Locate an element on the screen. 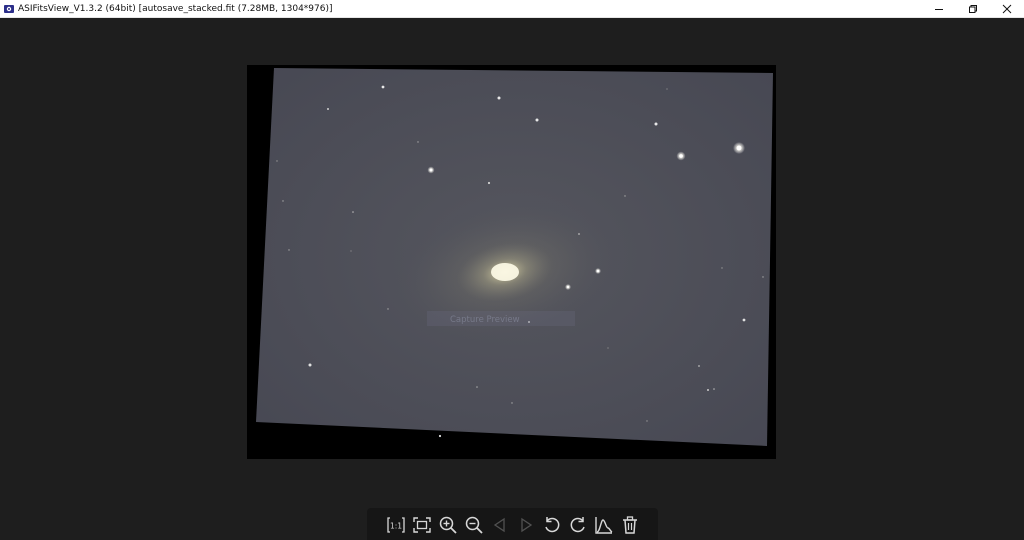  minimize-button is located at coordinates (939, 8).